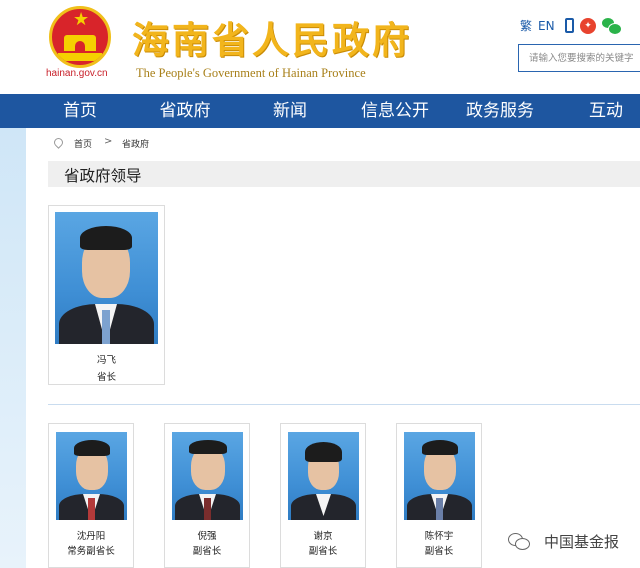 The image size is (640, 568). What do you see at coordinates (80, 37) in the screenshot?
I see `national-emblem-icon: ★` at bounding box center [80, 37].